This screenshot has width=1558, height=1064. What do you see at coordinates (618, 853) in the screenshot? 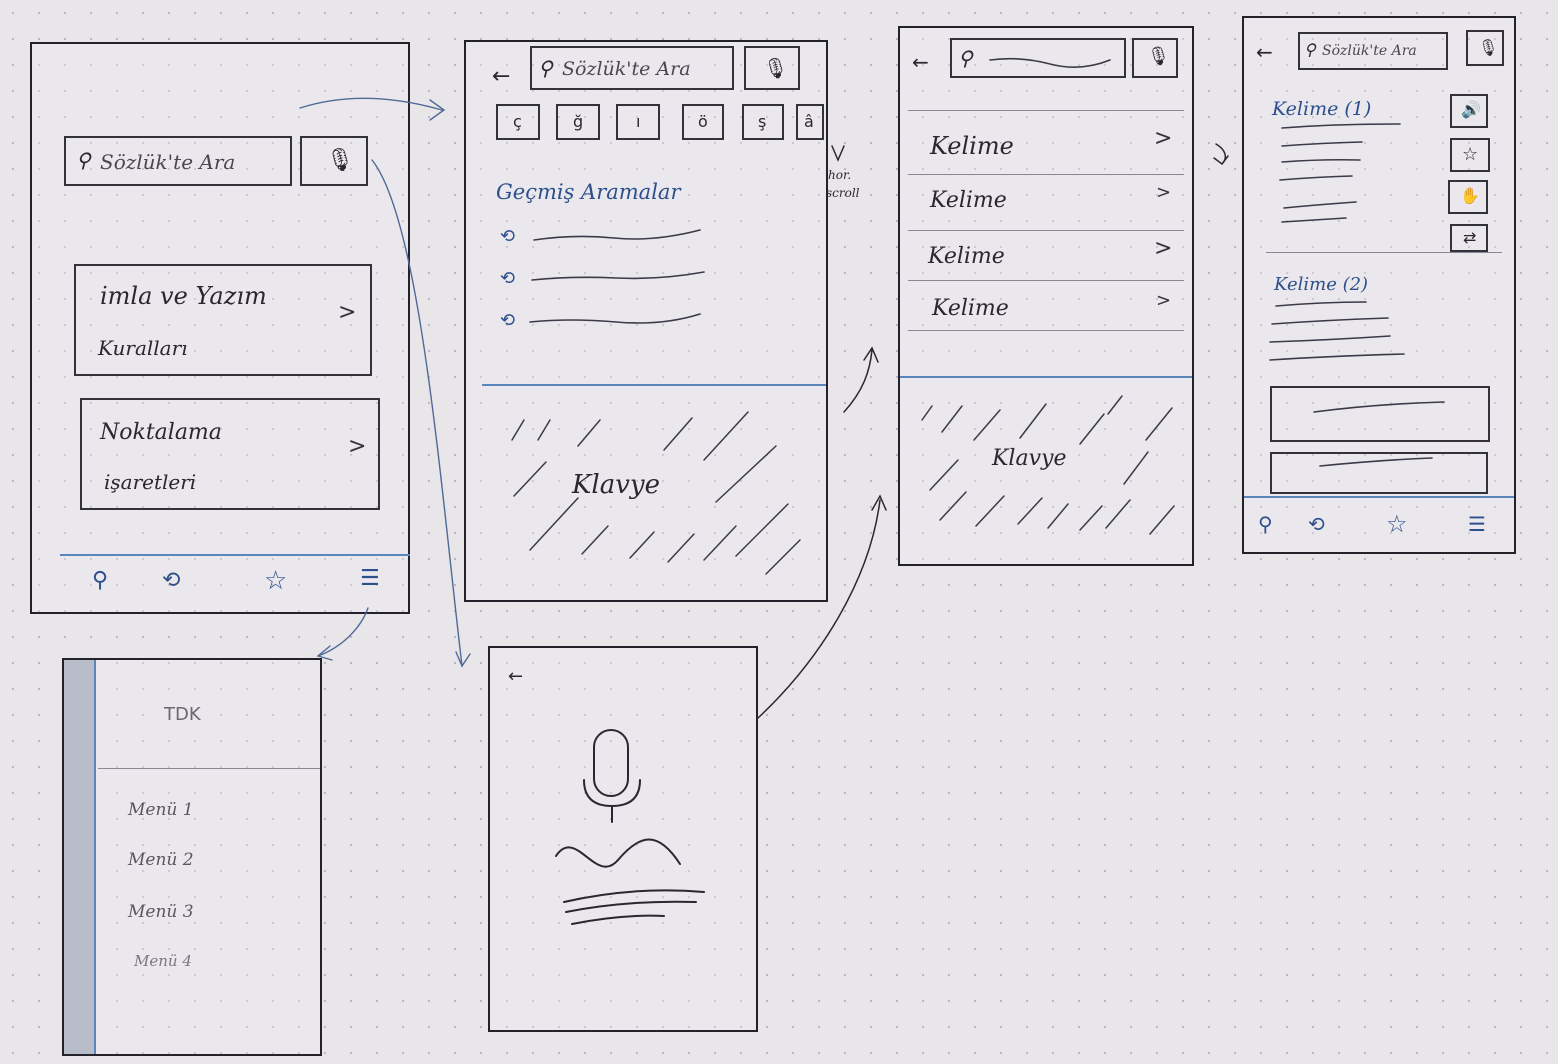
I see `voice-wave` at bounding box center [618, 853].